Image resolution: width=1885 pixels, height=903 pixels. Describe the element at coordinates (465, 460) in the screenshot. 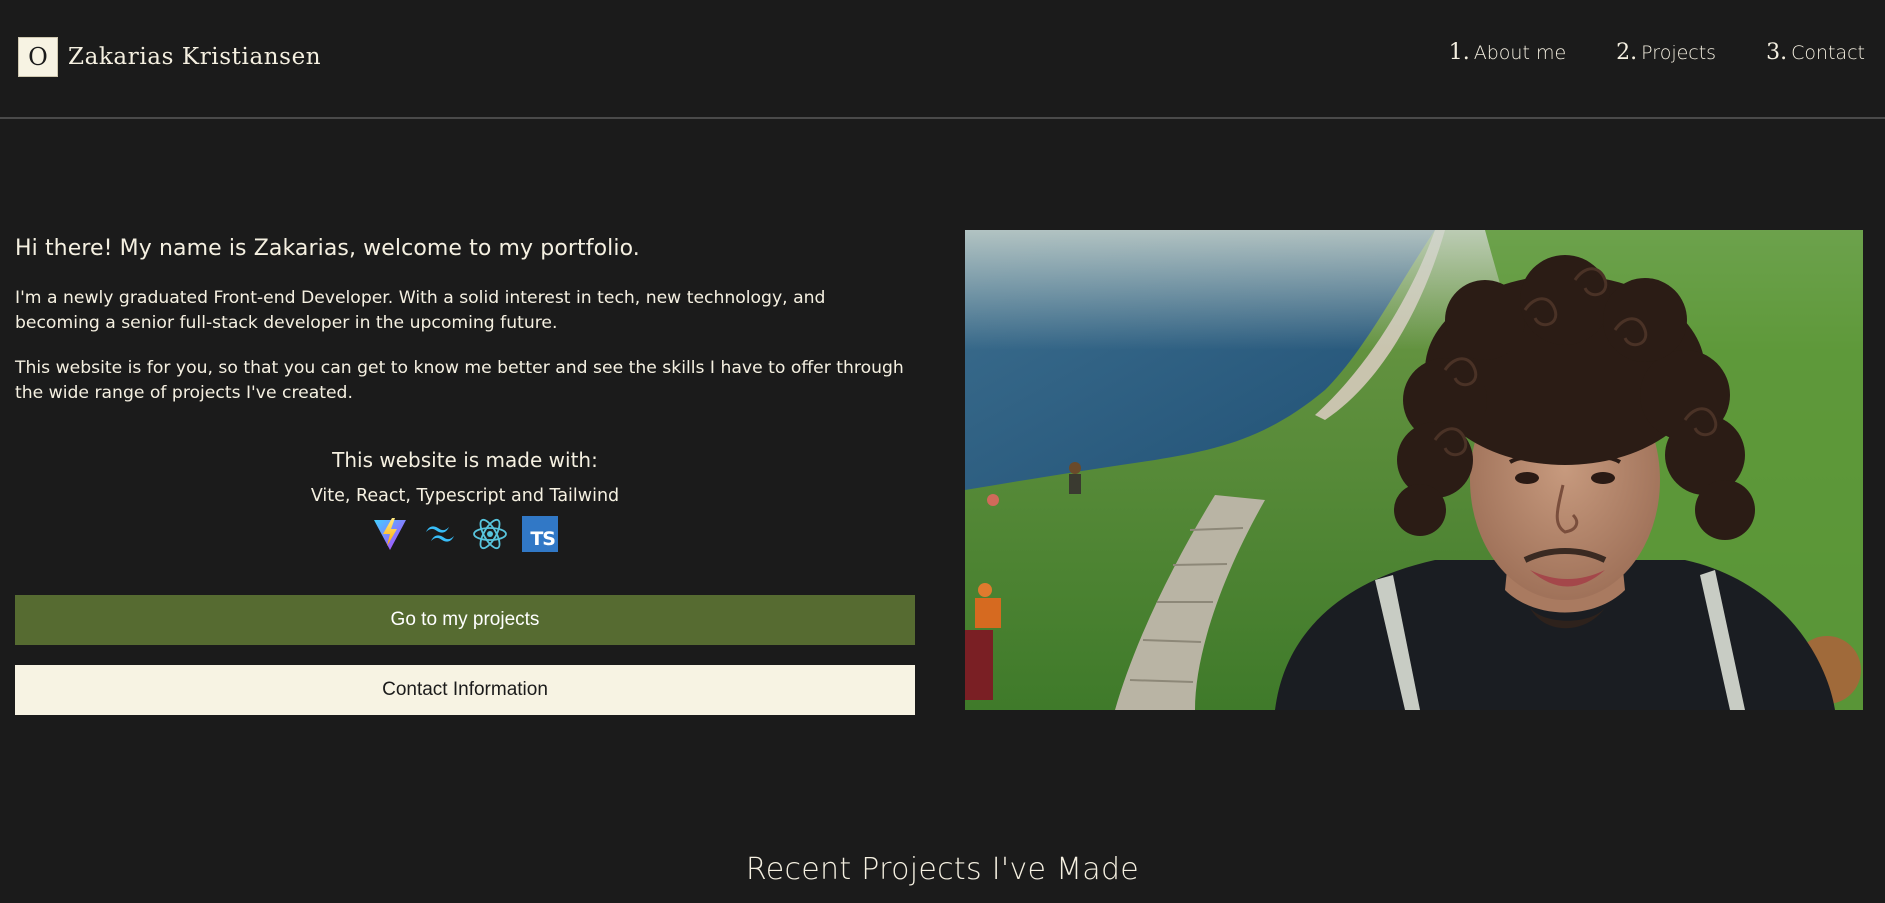

I see `tech-stack-title: This website is made with:` at that location.